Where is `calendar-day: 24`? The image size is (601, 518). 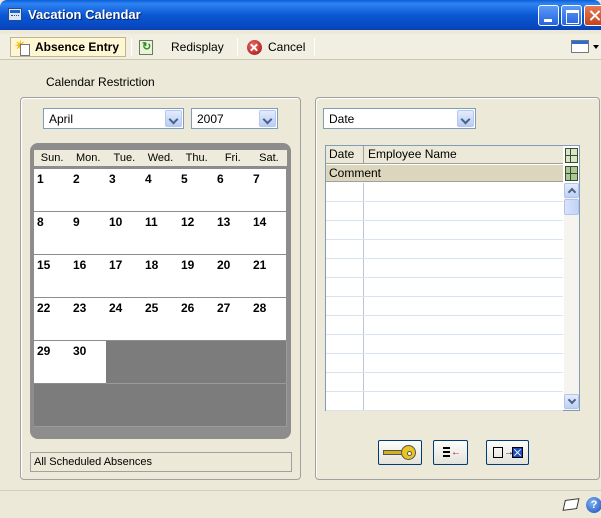 calendar-day: 24 is located at coordinates (124, 319).